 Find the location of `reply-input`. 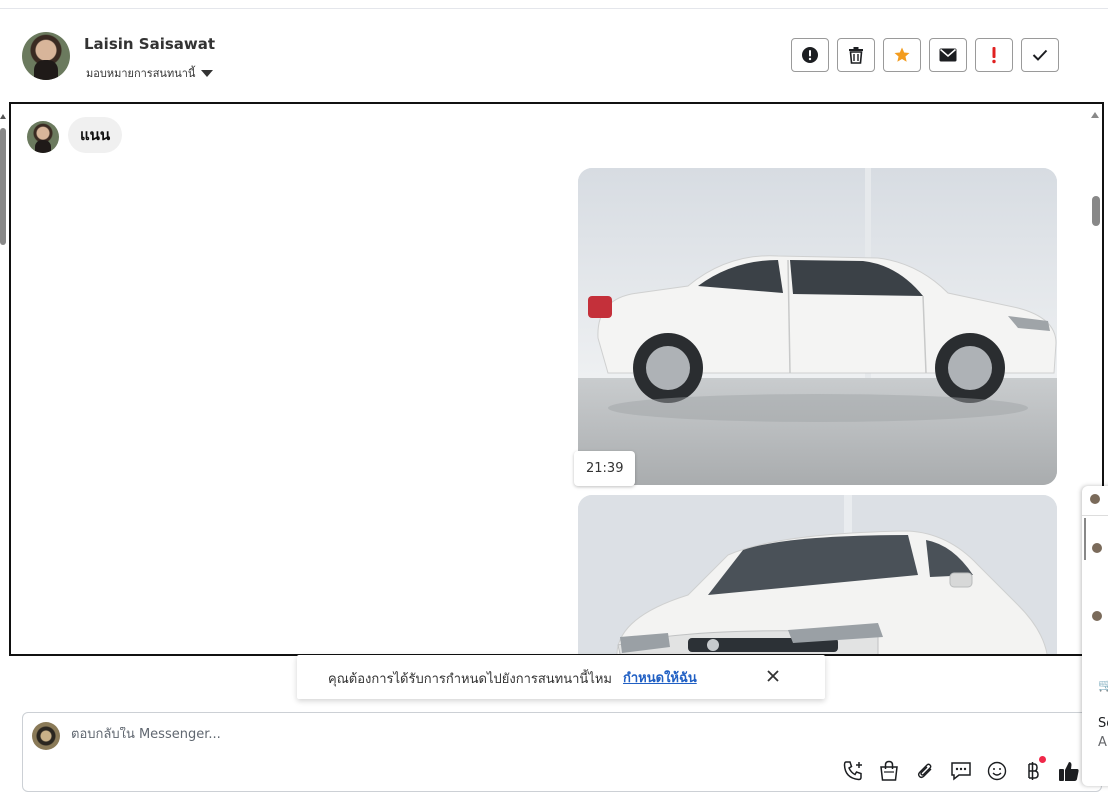

reply-input is located at coordinates (421, 734).